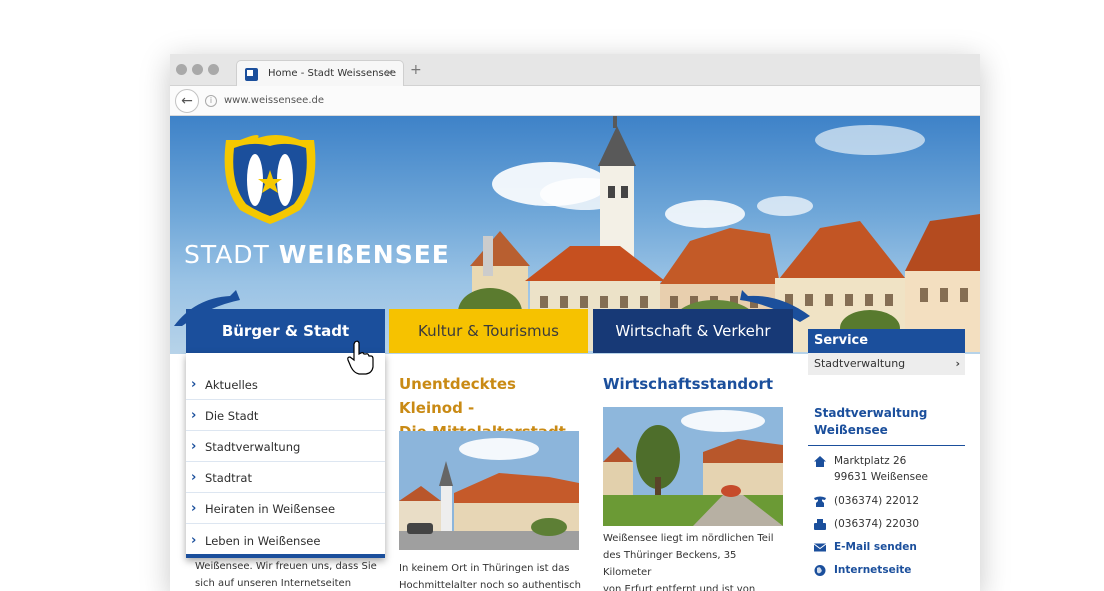 The width and height of the screenshot is (1104, 591). Describe the element at coordinates (876, 501) in the screenshot. I see `phone-number: (036374) 22012` at that location.